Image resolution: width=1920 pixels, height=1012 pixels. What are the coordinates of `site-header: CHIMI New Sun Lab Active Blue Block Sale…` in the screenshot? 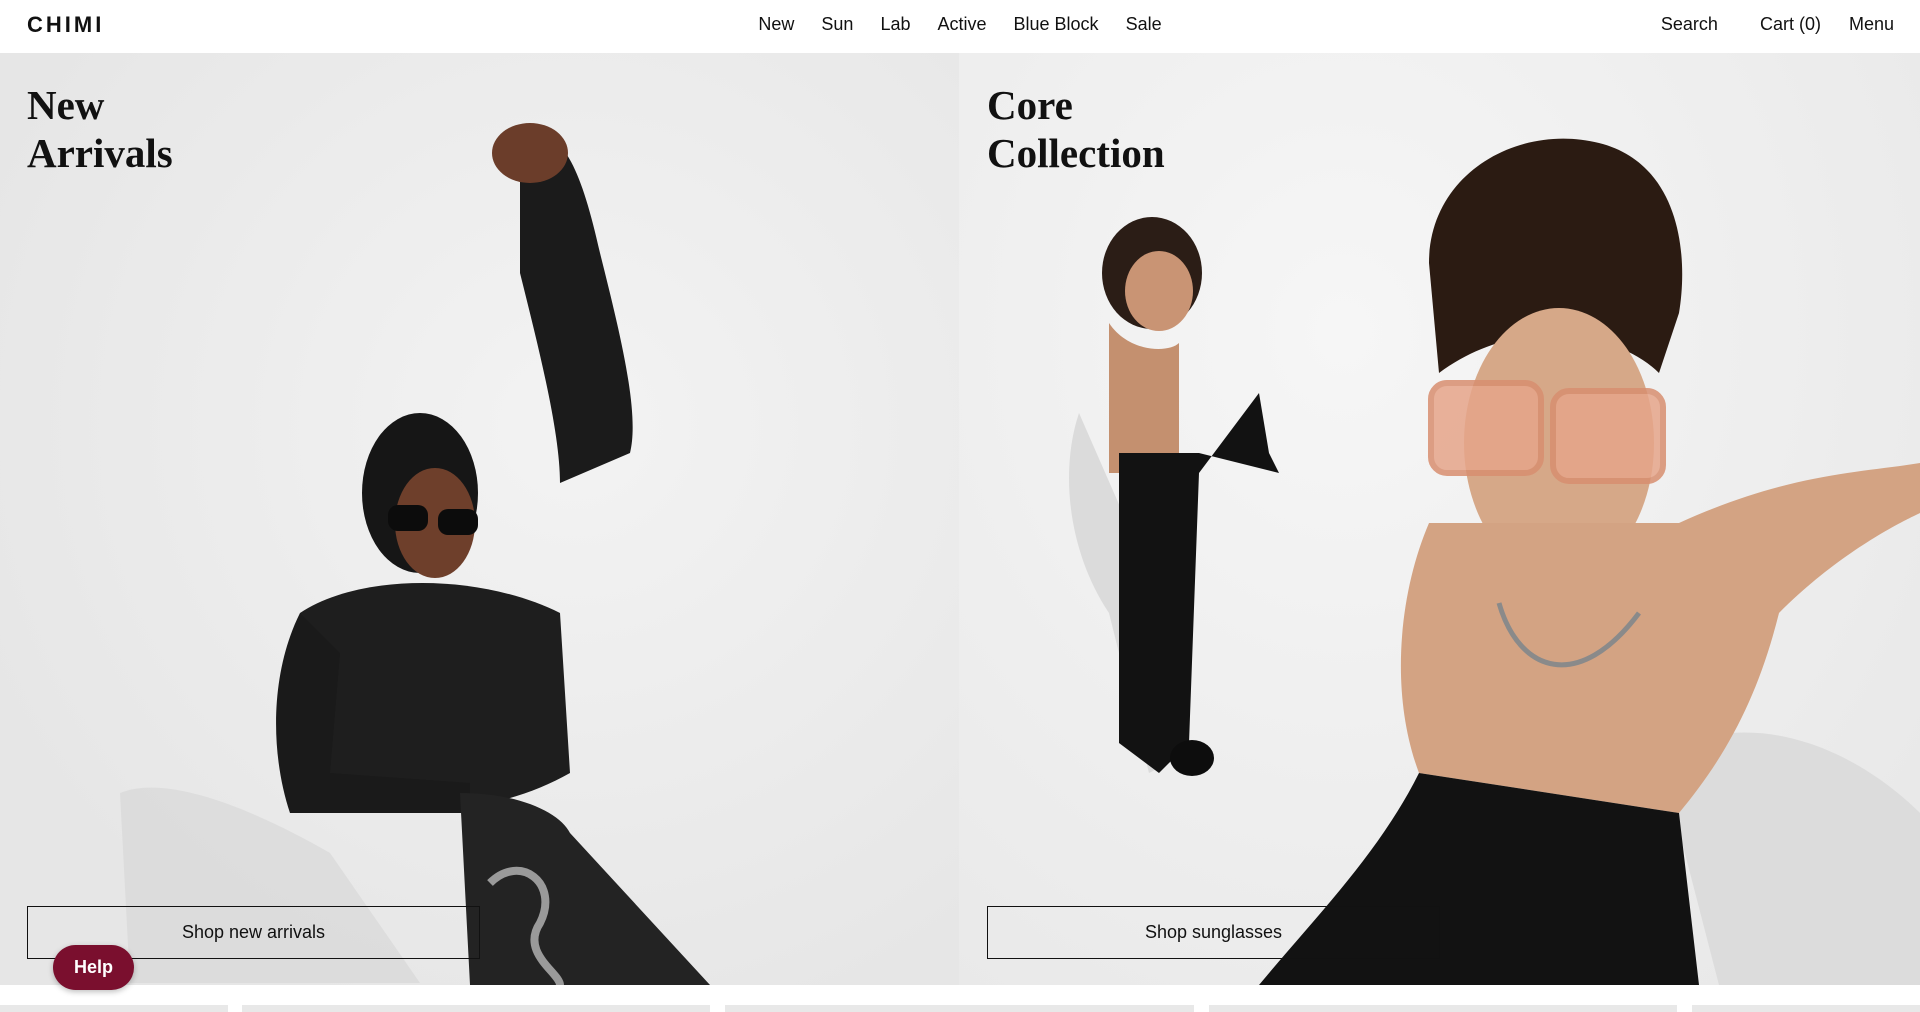 It's located at (960, 26).